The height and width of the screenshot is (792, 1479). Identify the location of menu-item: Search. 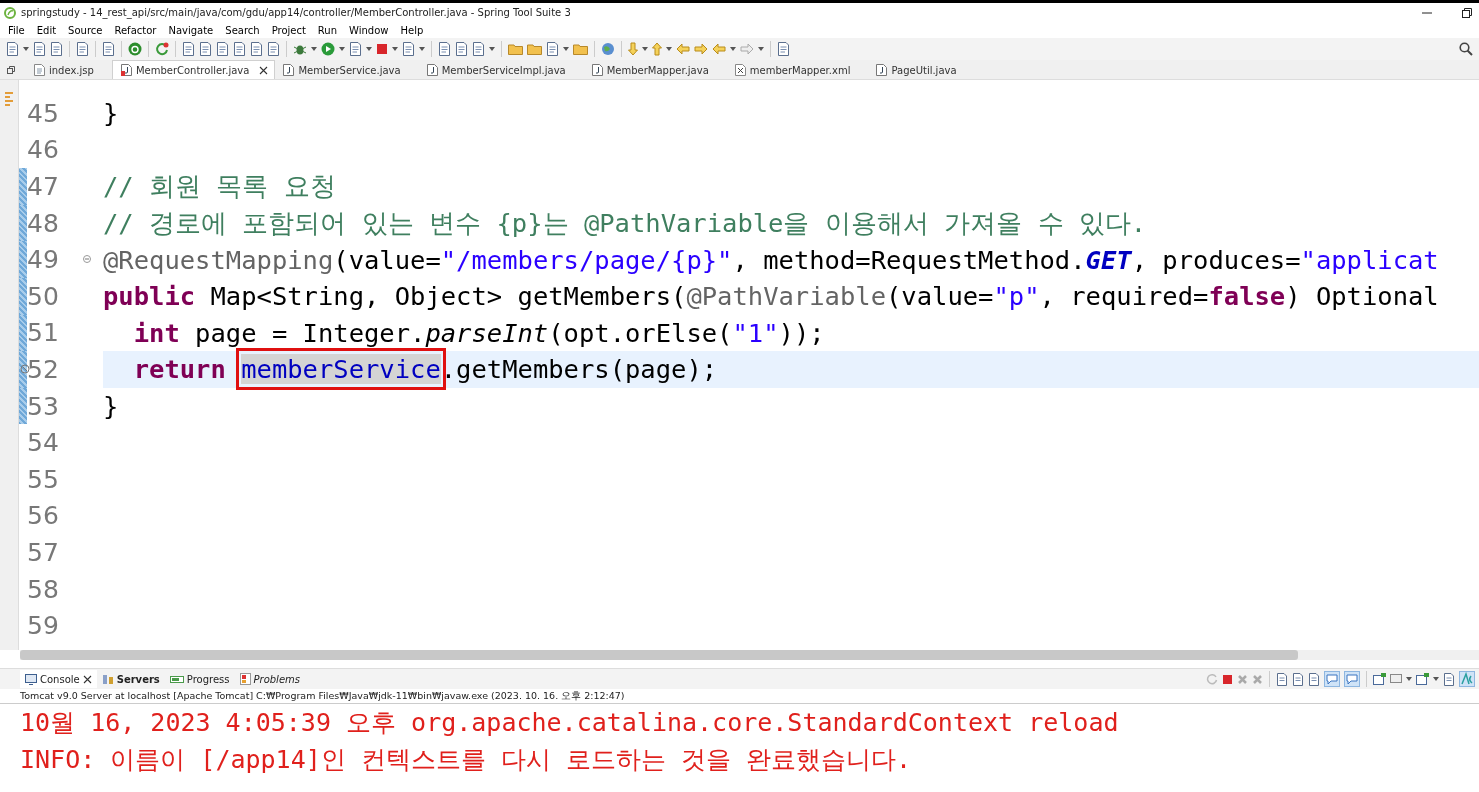
(242, 30).